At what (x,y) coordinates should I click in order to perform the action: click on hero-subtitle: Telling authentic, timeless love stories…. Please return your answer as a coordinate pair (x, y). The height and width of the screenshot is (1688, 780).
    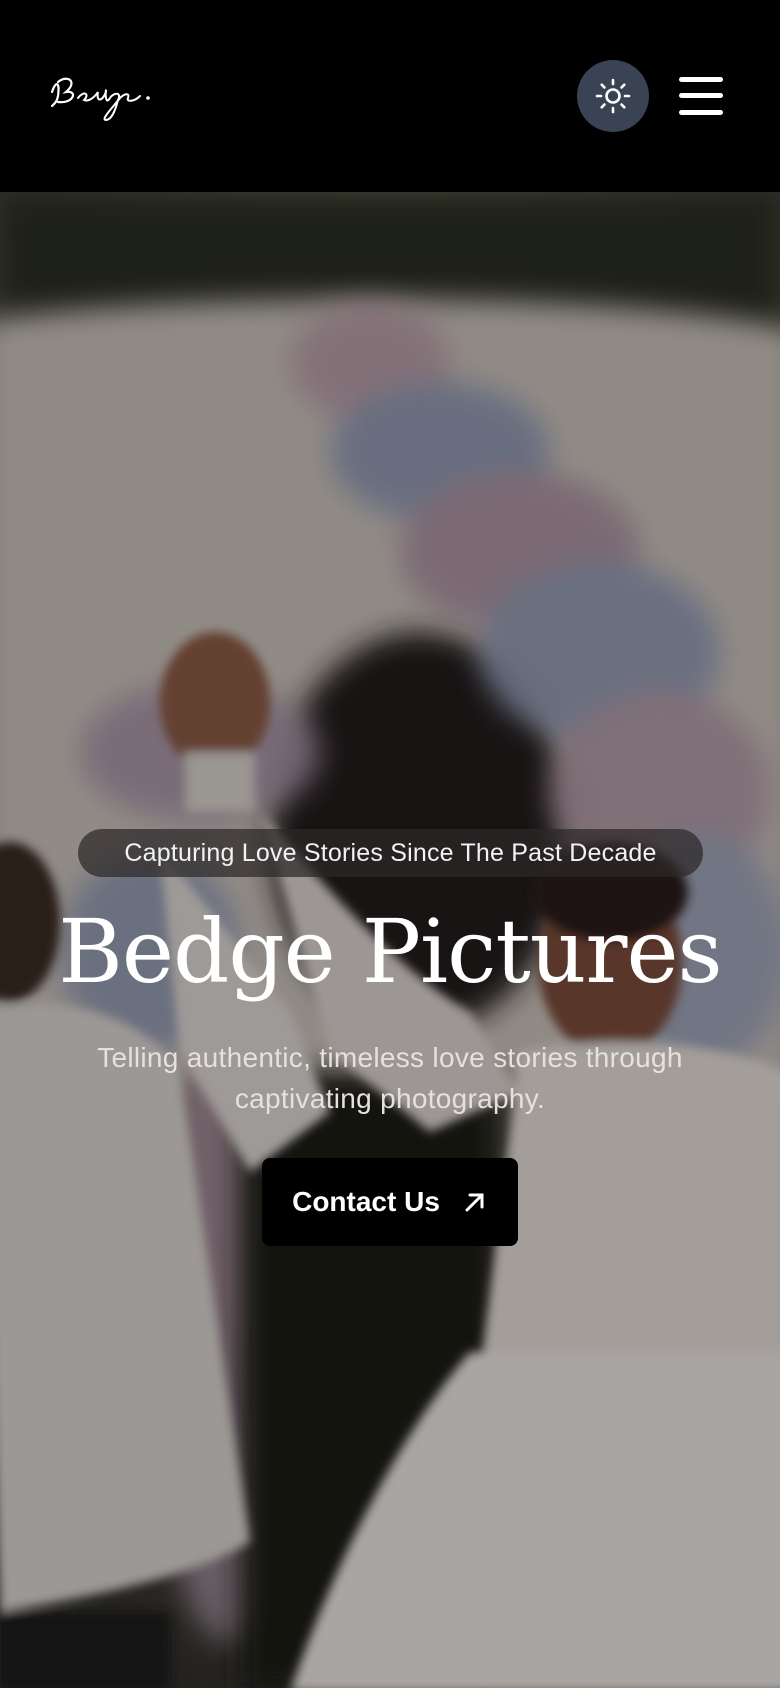
    Looking at the image, I should click on (390, 1078).